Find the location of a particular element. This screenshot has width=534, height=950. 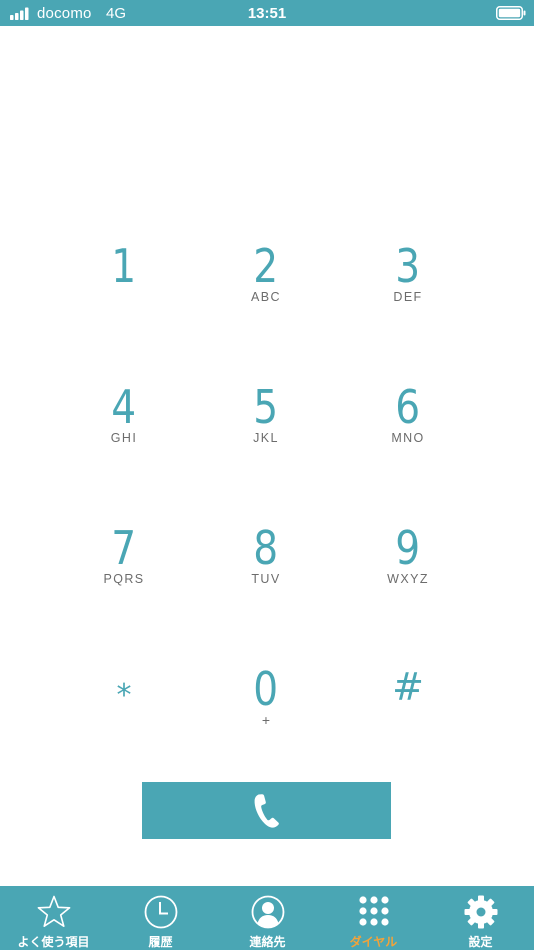

key-digit: 9 is located at coordinates (408, 548).